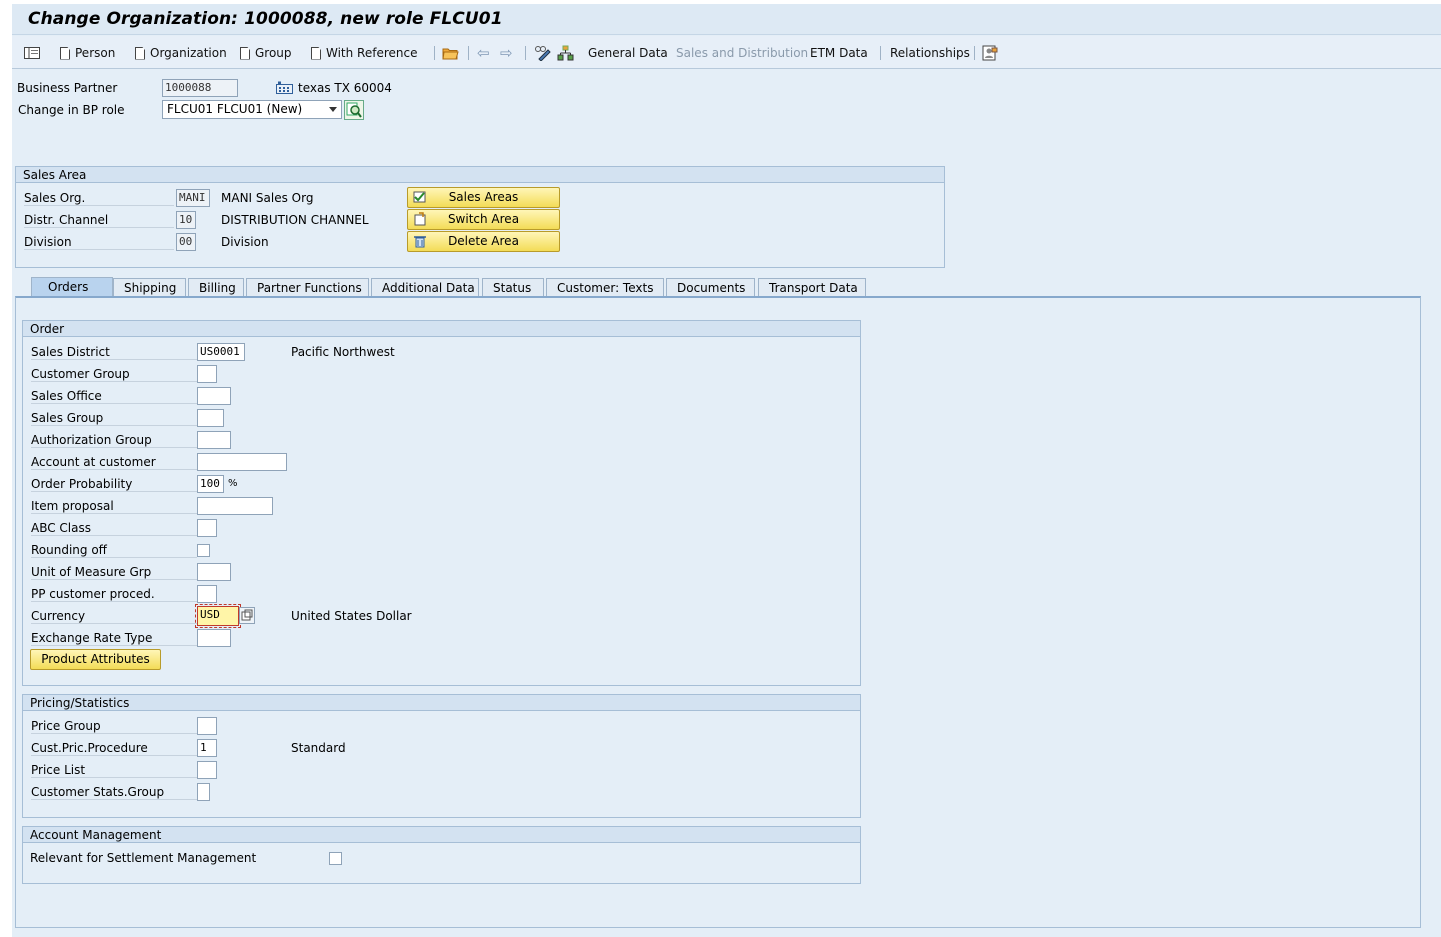 Image resolution: width=1441 pixels, height=937 pixels. Describe the element at coordinates (216, 288) in the screenshot. I see `tab-billing: Billing` at that location.